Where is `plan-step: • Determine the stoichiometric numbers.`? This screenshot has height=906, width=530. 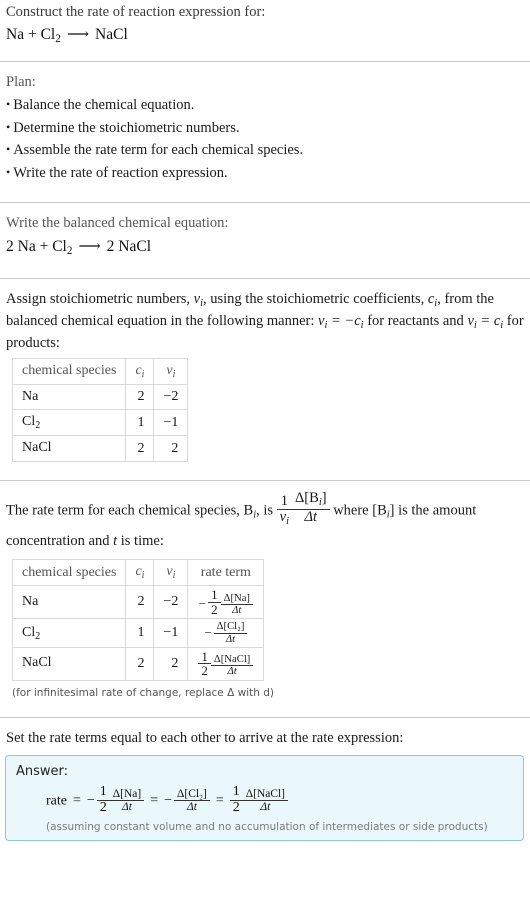 plan-step: • Determine the stoichiometric numbers. is located at coordinates (265, 128).